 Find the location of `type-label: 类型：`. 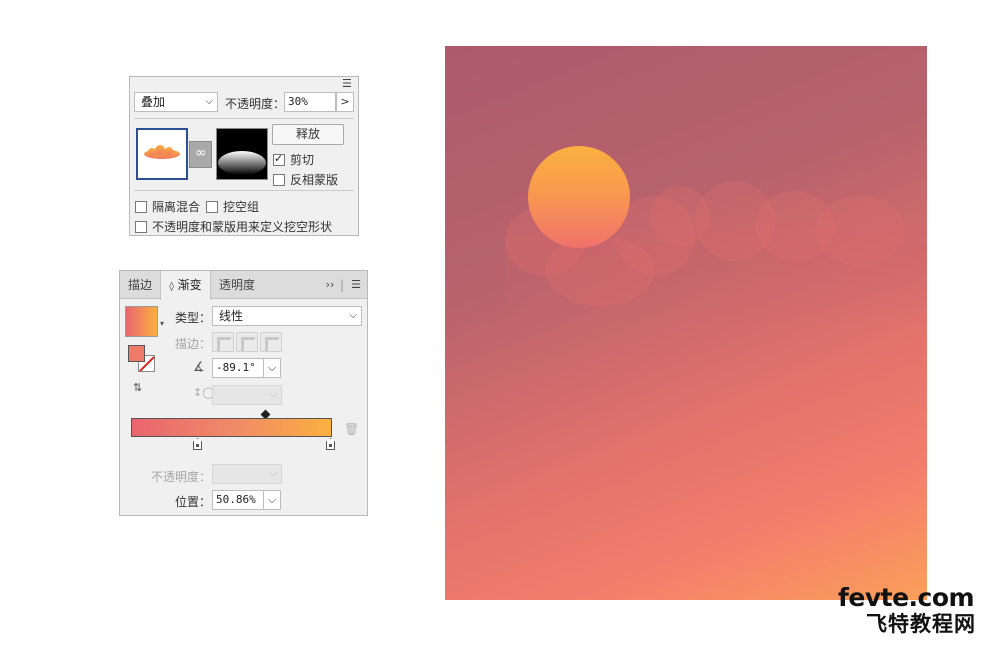

type-label: 类型： is located at coordinates (193, 318).